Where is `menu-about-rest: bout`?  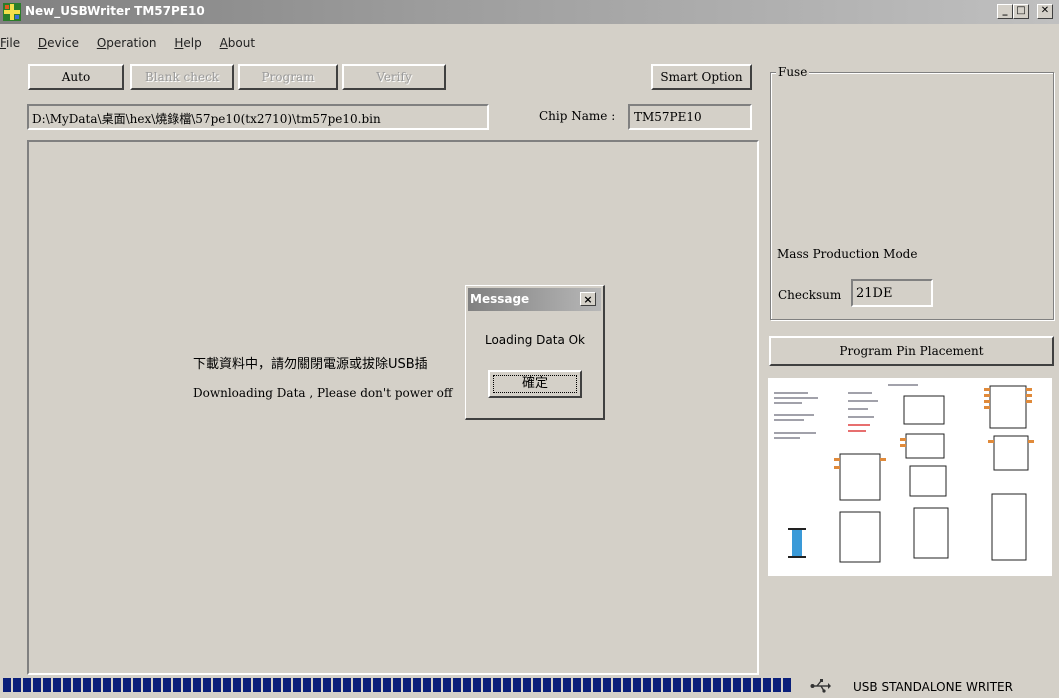
menu-about-rest: bout is located at coordinates (241, 43).